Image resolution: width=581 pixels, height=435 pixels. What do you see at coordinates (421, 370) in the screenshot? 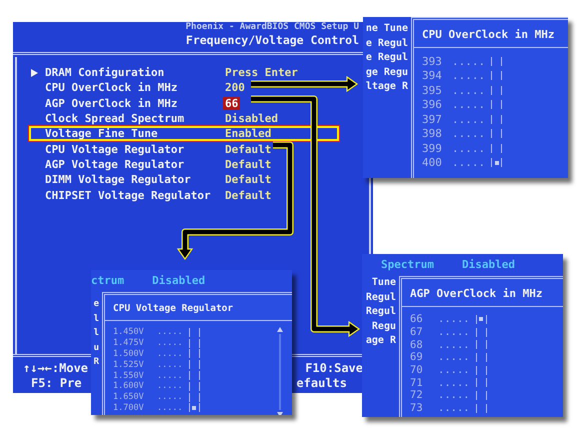
I see `option-value: 70` at bounding box center [421, 370].